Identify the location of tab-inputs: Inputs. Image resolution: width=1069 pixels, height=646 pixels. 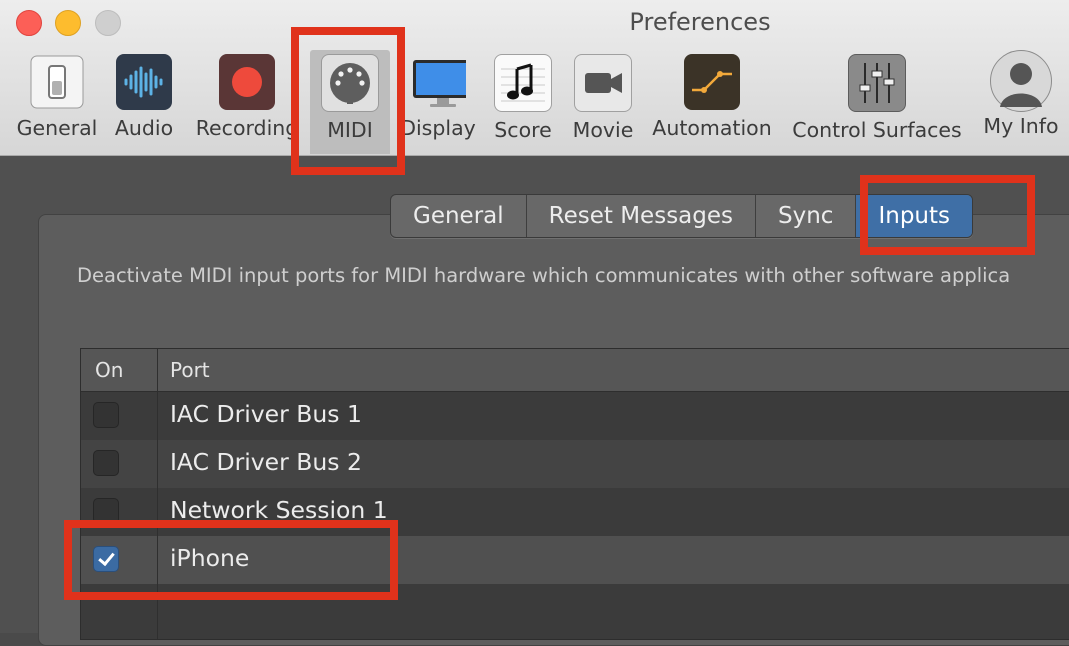
(914, 216).